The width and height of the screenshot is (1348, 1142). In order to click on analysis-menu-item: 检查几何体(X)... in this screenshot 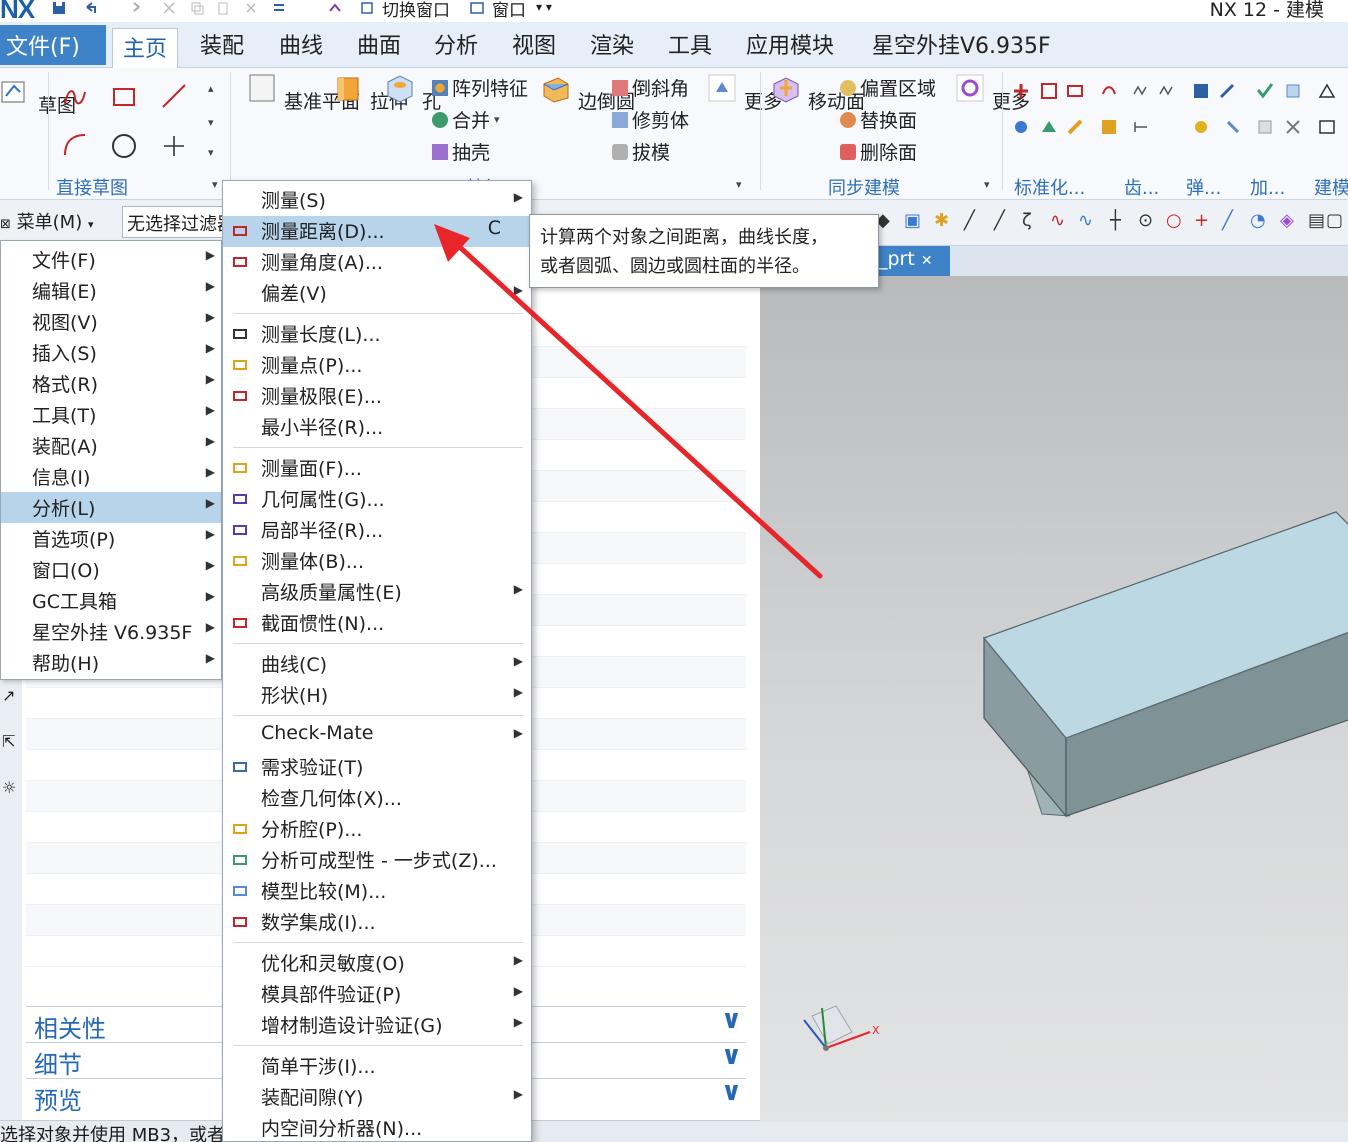, I will do `click(377, 798)`.